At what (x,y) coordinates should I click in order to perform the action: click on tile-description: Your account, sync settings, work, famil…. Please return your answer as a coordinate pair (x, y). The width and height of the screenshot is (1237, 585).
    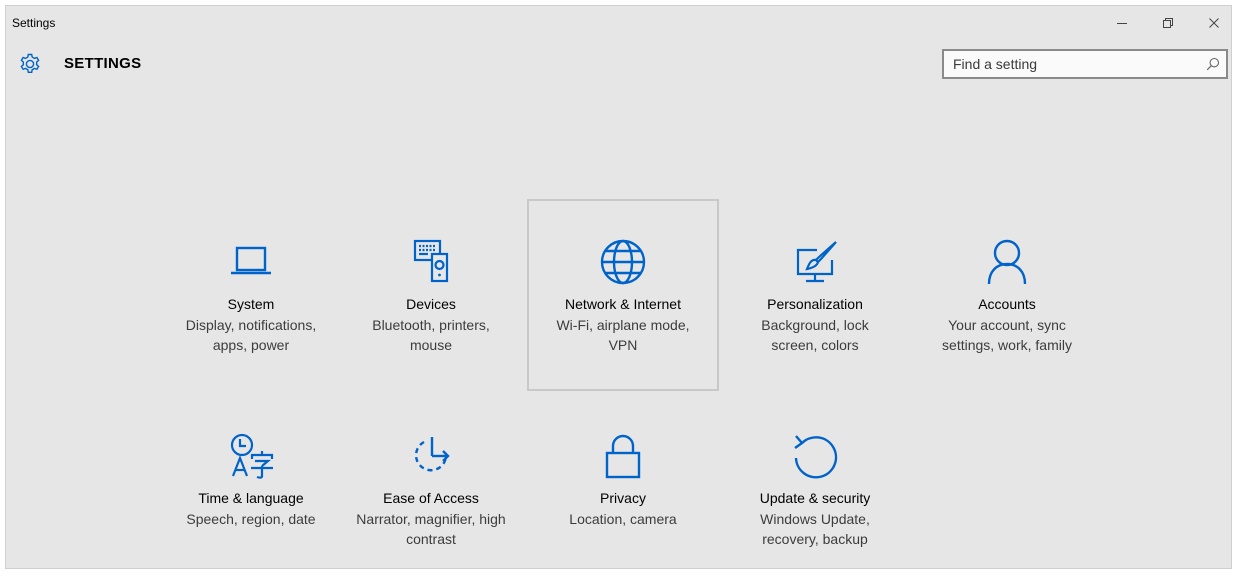
    Looking at the image, I should click on (1007, 335).